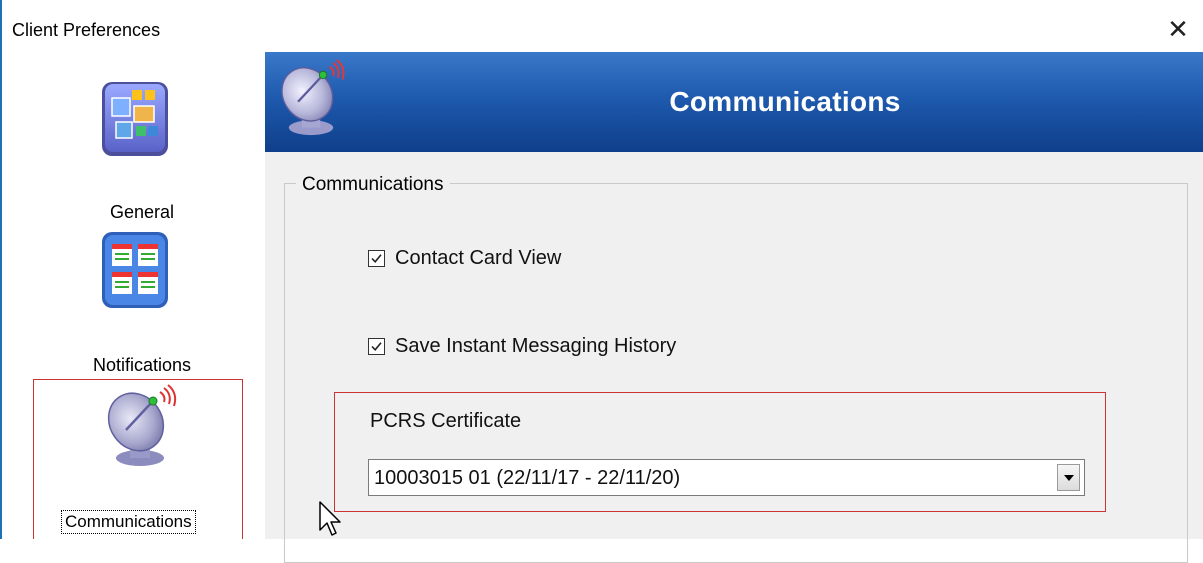  I want to click on close-button: ✕, so click(1178, 29).